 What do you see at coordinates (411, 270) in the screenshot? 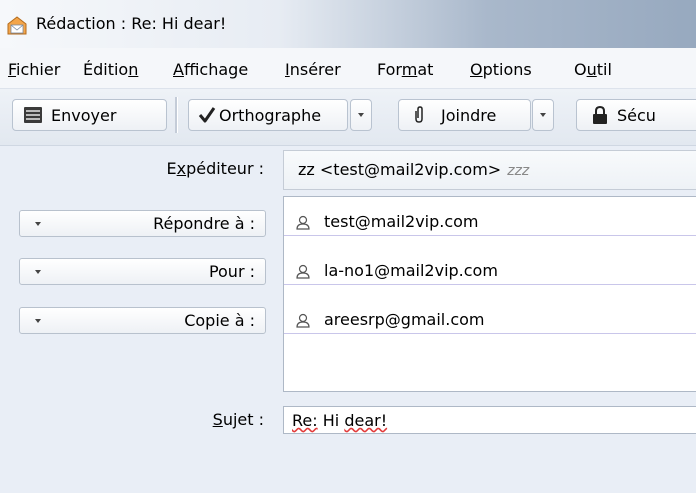
I see `recipient-address: la-no1@mail2vip.com` at bounding box center [411, 270].